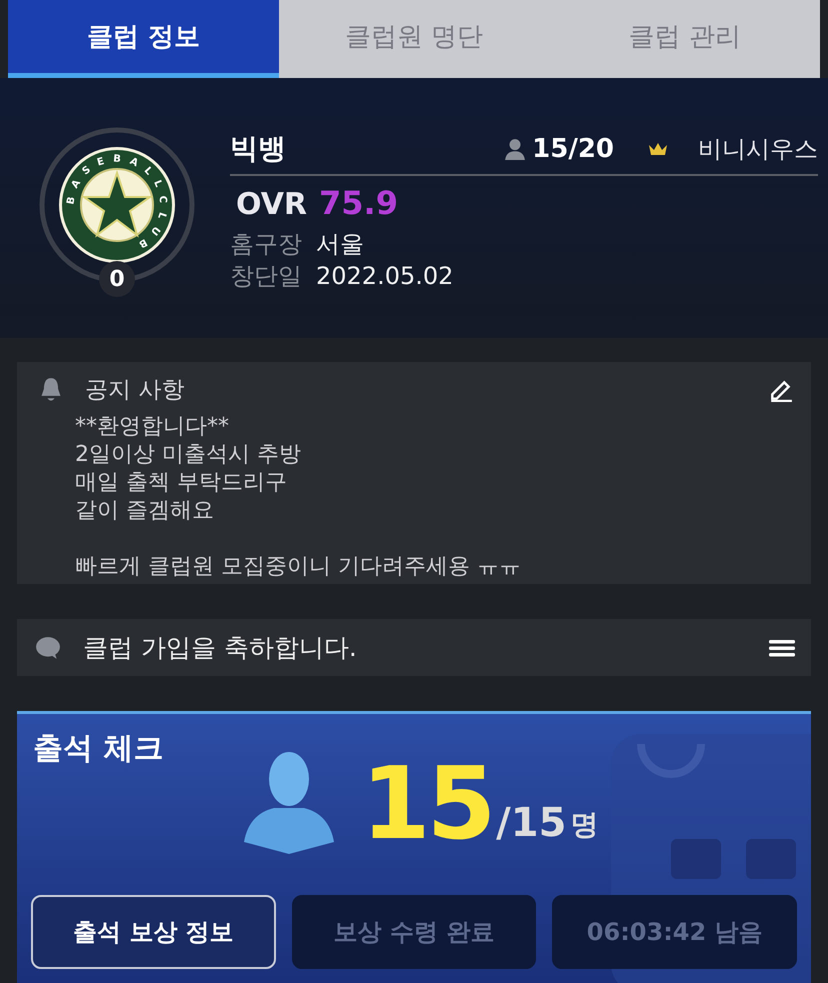 The height and width of the screenshot is (983, 828). What do you see at coordinates (181, 482) in the screenshot?
I see `notice-text: 매일 출첵 부탁드리구` at bounding box center [181, 482].